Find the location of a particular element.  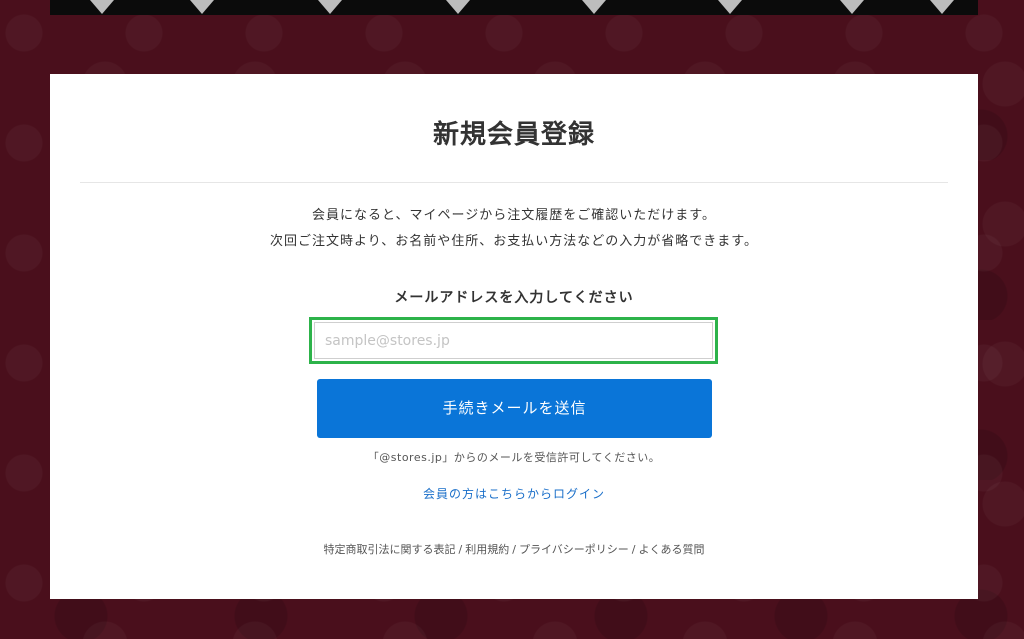

email-field-focus-ring is located at coordinates (513, 340).